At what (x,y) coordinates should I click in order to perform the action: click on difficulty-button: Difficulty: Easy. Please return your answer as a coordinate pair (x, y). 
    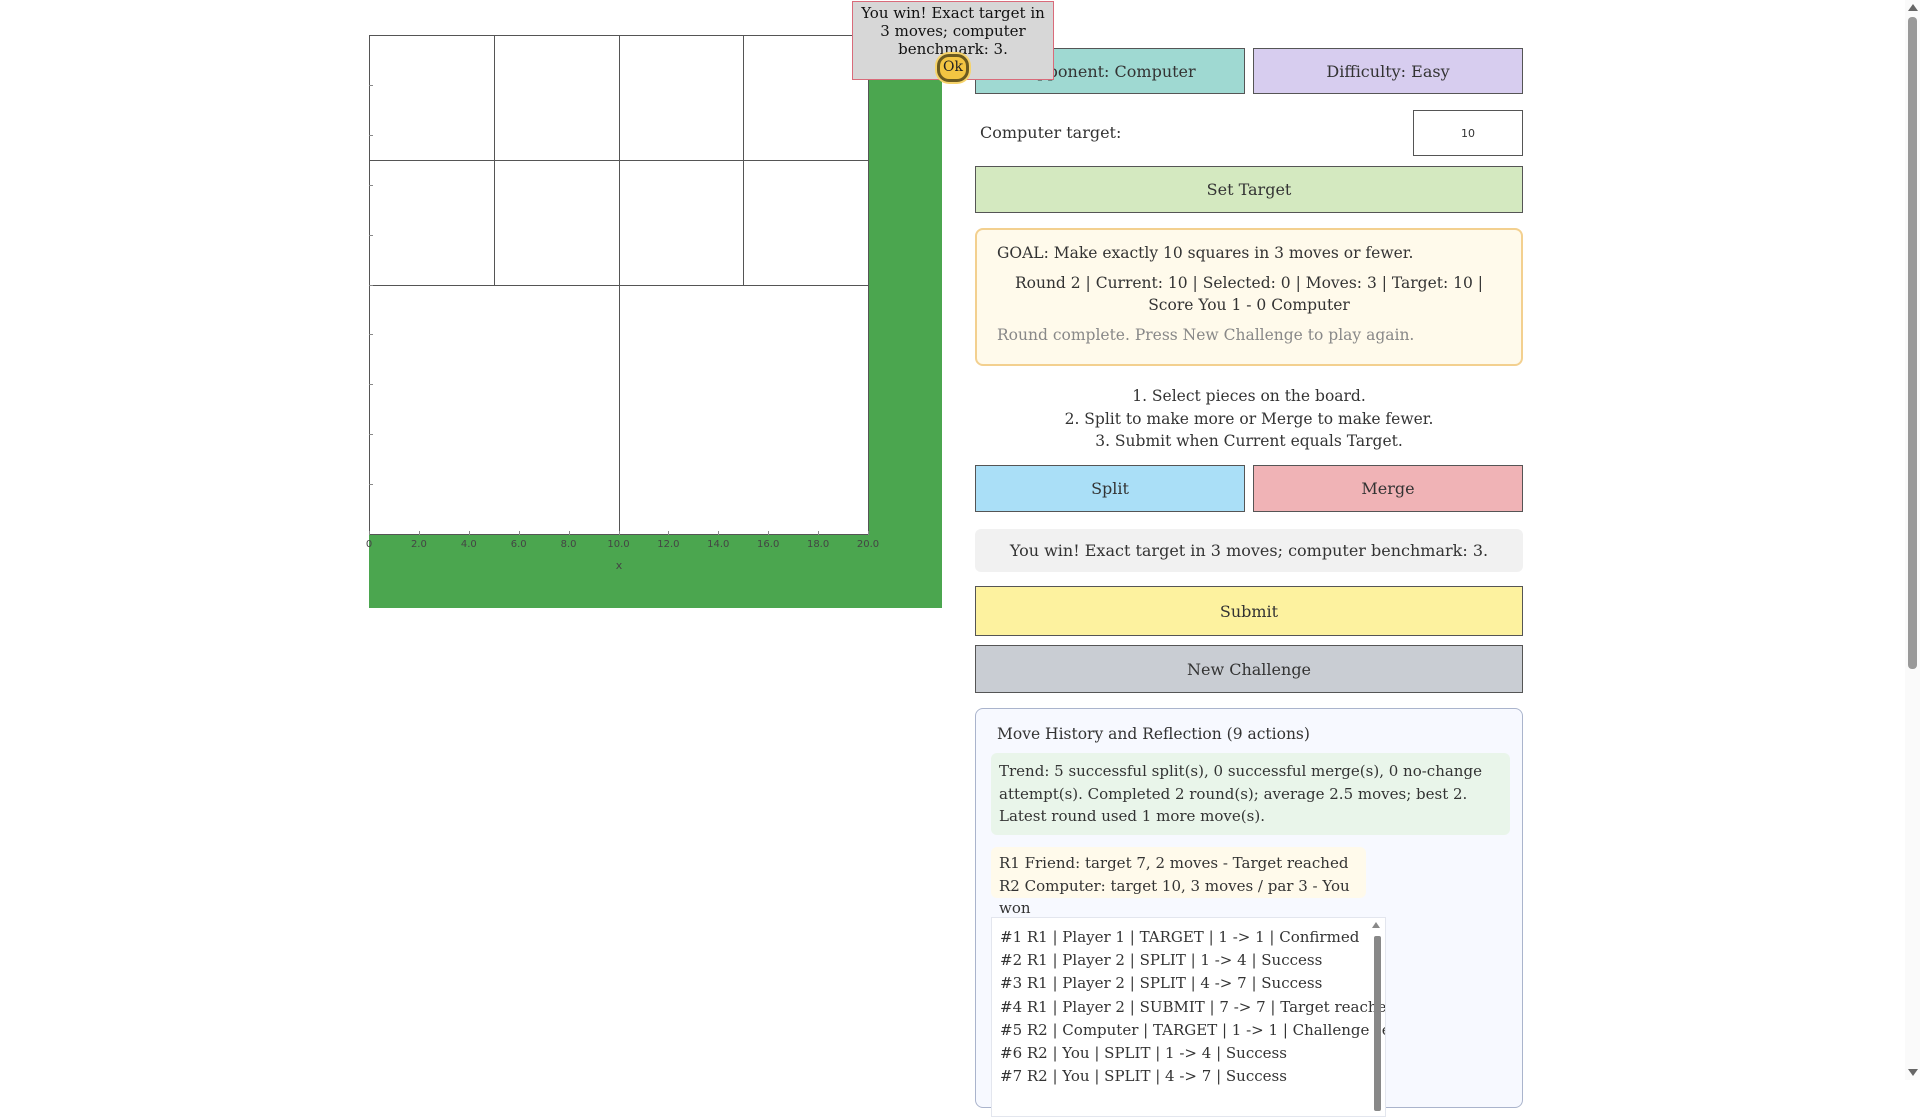
    Looking at the image, I should click on (1388, 71).